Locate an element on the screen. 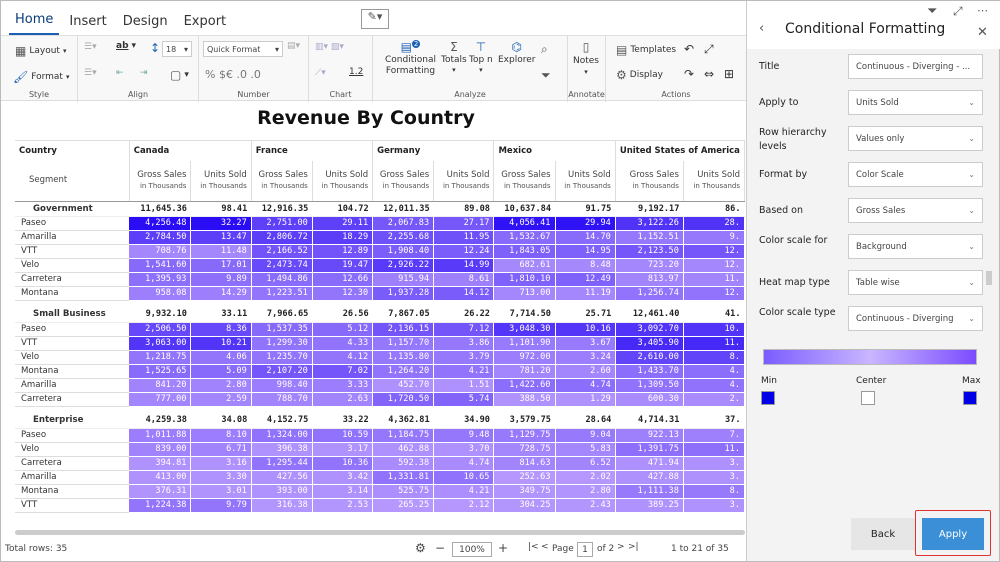 The width and height of the screenshot is (1000, 562). more-icon: ⋯ is located at coordinates (982, 10).